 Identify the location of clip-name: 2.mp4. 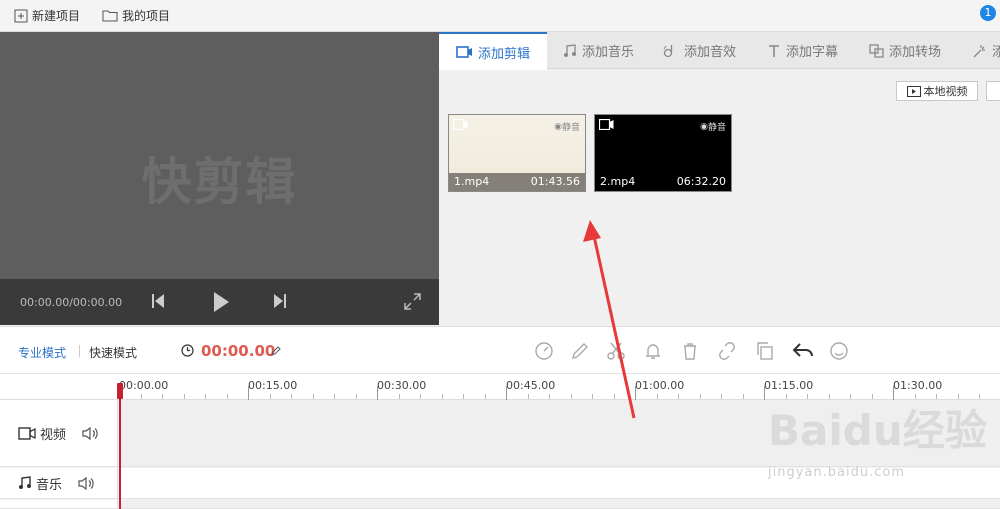
(618, 181).